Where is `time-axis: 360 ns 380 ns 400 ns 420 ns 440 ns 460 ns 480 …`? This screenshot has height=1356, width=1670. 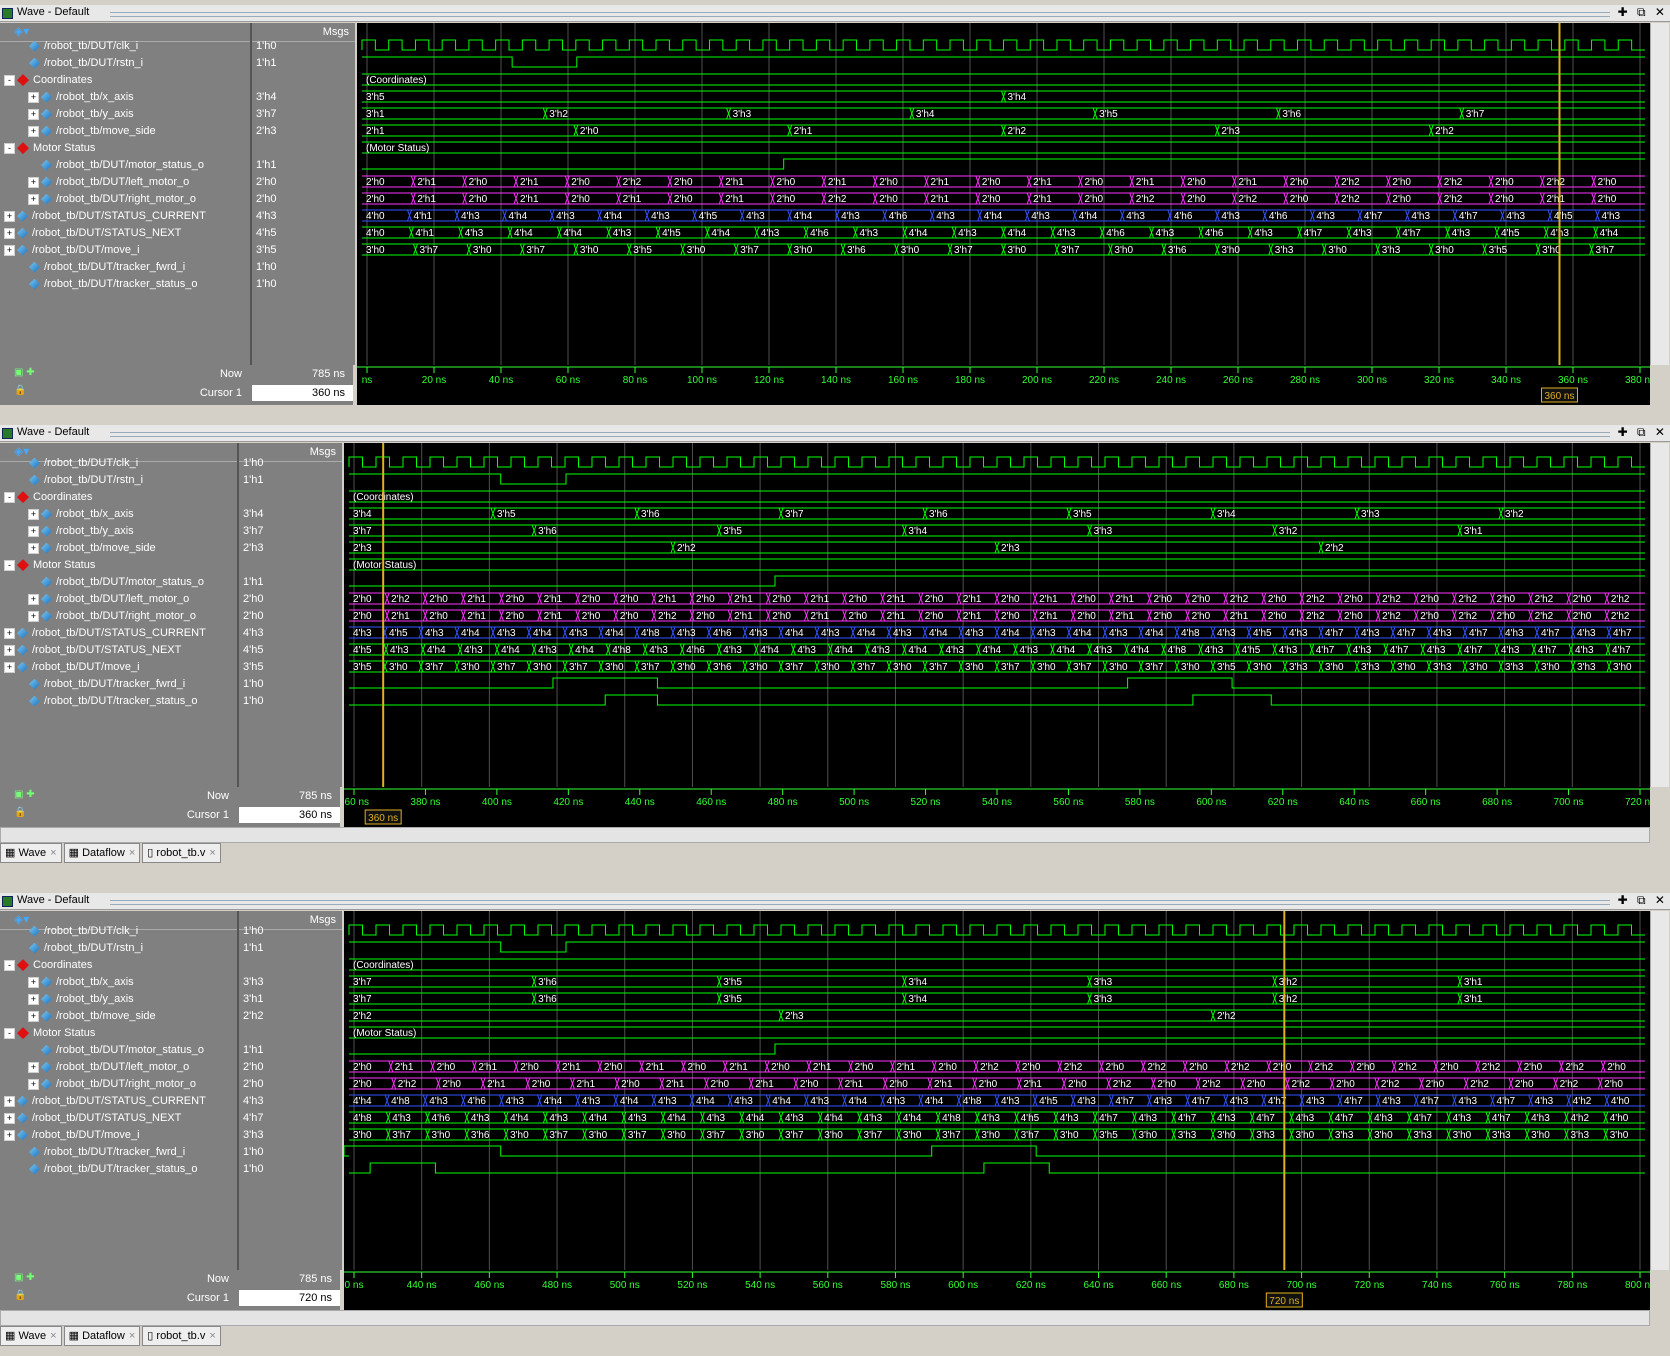 time-axis: 360 ns 380 ns 400 ns 420 ns 440 ns 460 ns 480 … is located at coordinates (997, 807).